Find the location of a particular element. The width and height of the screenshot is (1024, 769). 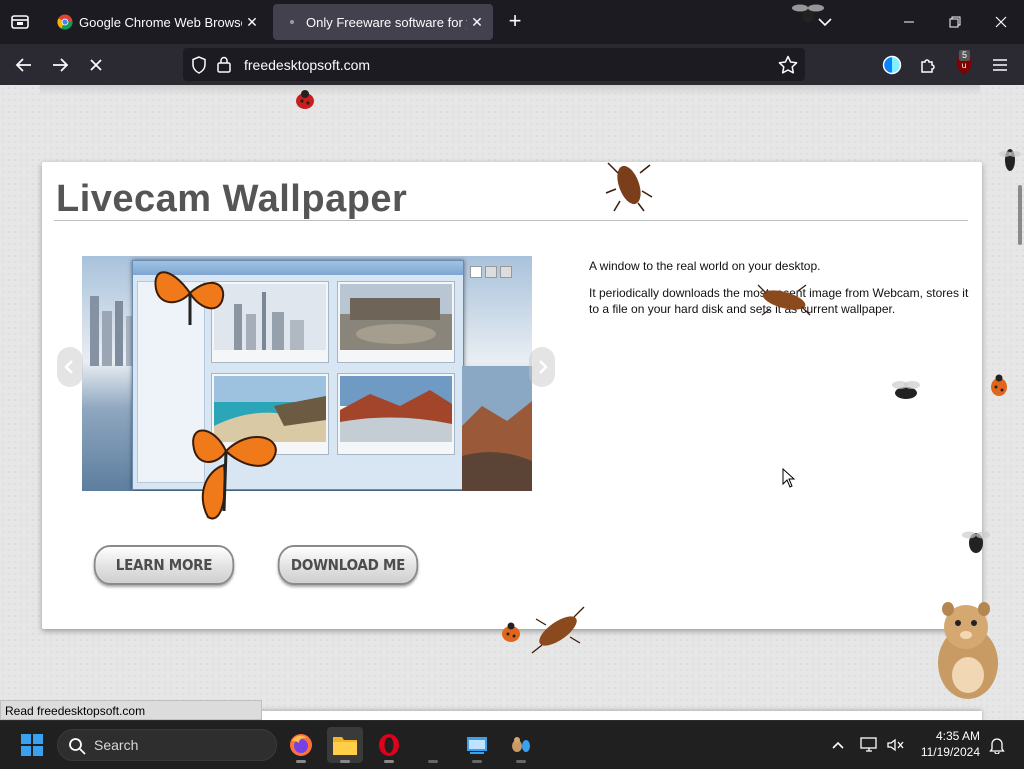

chevron-up-icon is located at coordinates (838, 745).